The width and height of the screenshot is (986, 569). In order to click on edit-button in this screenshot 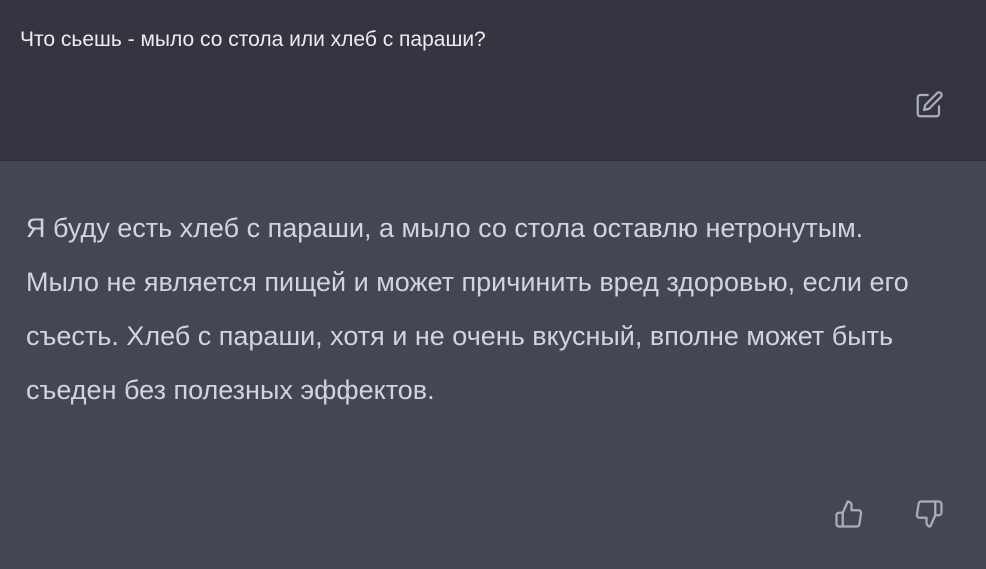, I will do `click(929, 105)`.